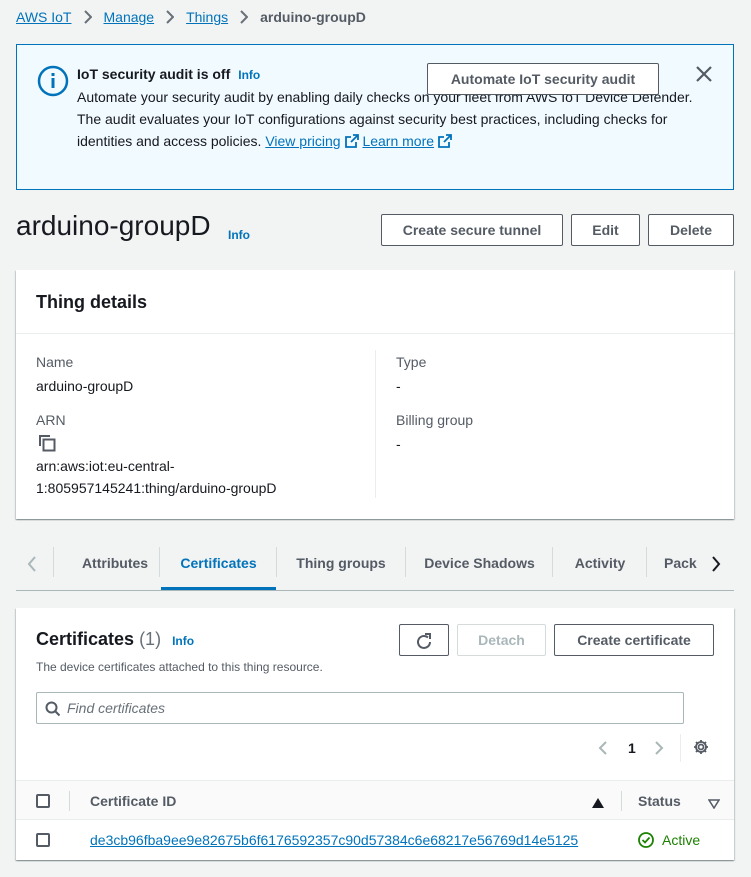  I want to click on arn-value-line-2: 1:805957145241:thing/arduino-groupD, so click(156, 488).